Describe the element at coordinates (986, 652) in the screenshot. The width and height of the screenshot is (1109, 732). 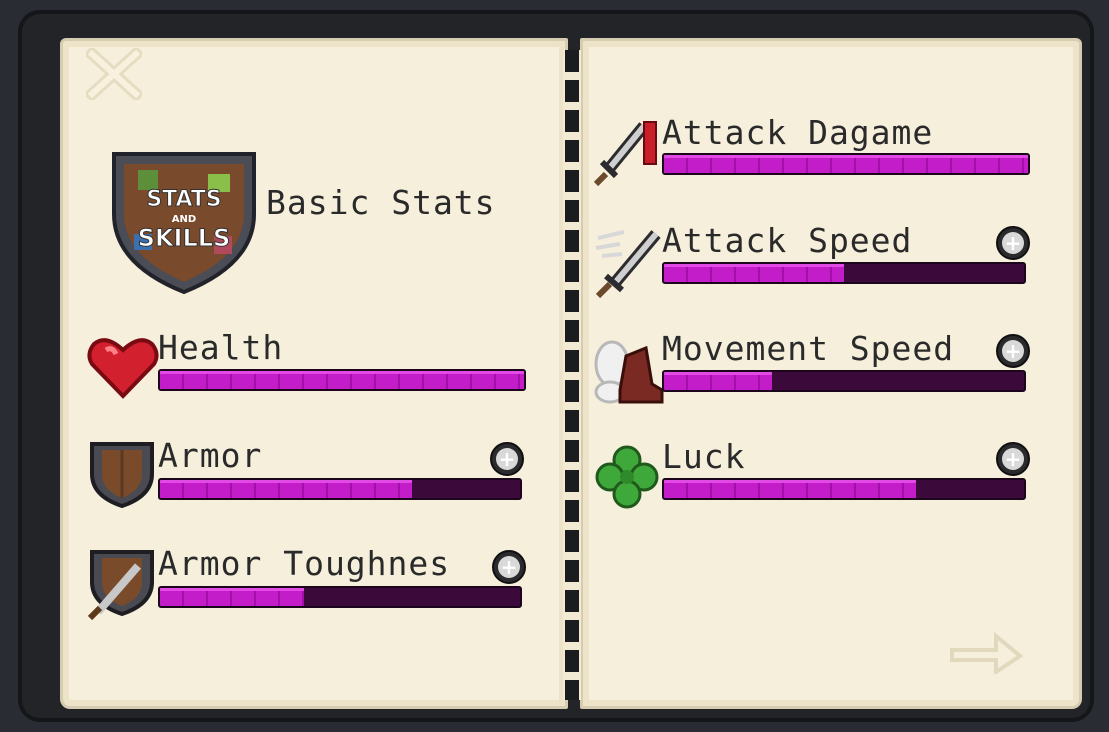
I see `next-page-arrow-icon` at that location.